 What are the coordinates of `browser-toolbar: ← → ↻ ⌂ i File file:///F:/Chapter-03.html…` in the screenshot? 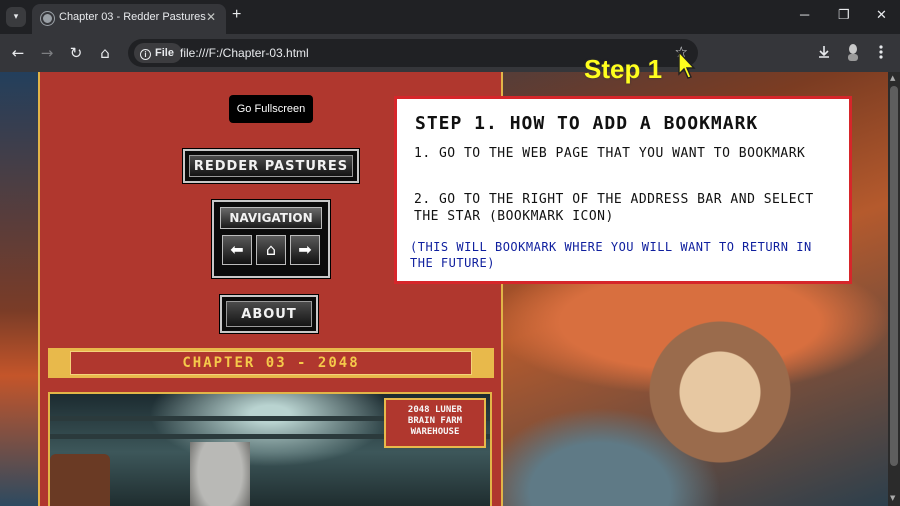 It's located at (450, 53).